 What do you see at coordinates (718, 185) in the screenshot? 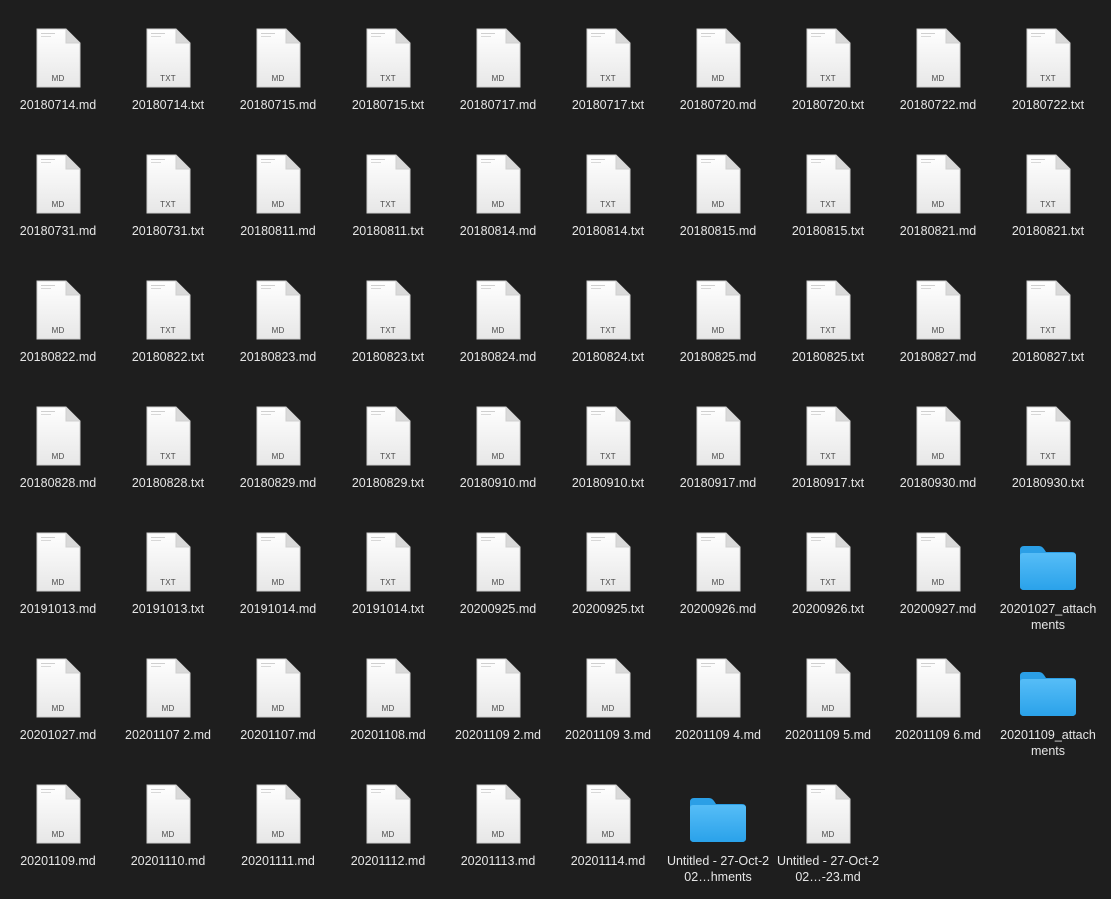
I see `file-item: MD 20180815.md` at bounding box center [718, 185].